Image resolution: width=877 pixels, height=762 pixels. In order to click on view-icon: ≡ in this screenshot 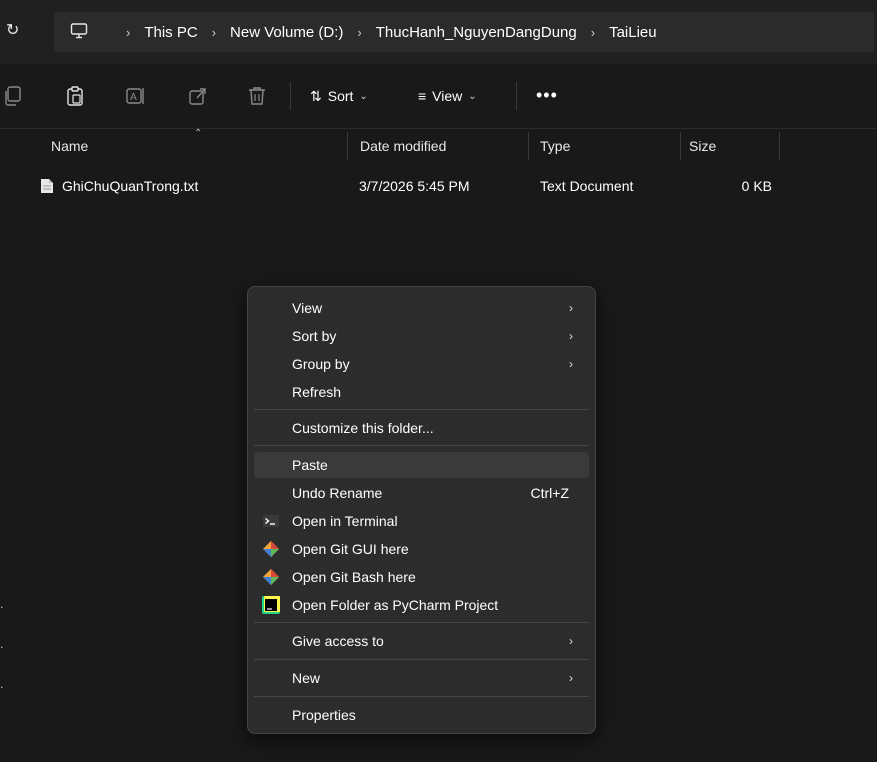, I will do `click(422, 96)`.